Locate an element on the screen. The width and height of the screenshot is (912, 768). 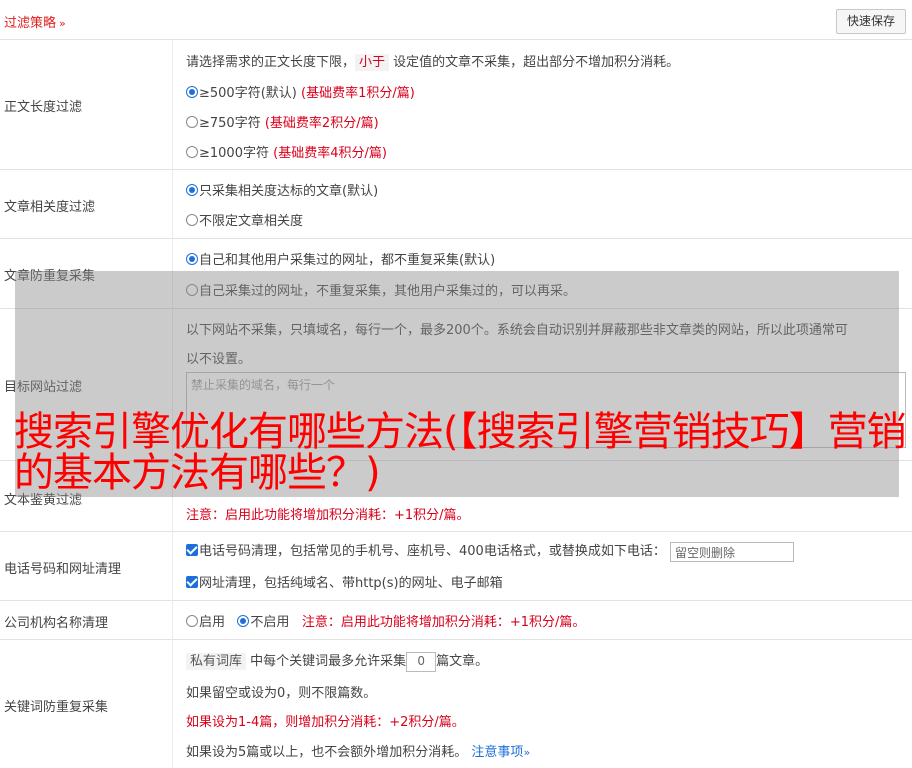
org-clean-disable: 不启用 is located at coordinates (263, 622).